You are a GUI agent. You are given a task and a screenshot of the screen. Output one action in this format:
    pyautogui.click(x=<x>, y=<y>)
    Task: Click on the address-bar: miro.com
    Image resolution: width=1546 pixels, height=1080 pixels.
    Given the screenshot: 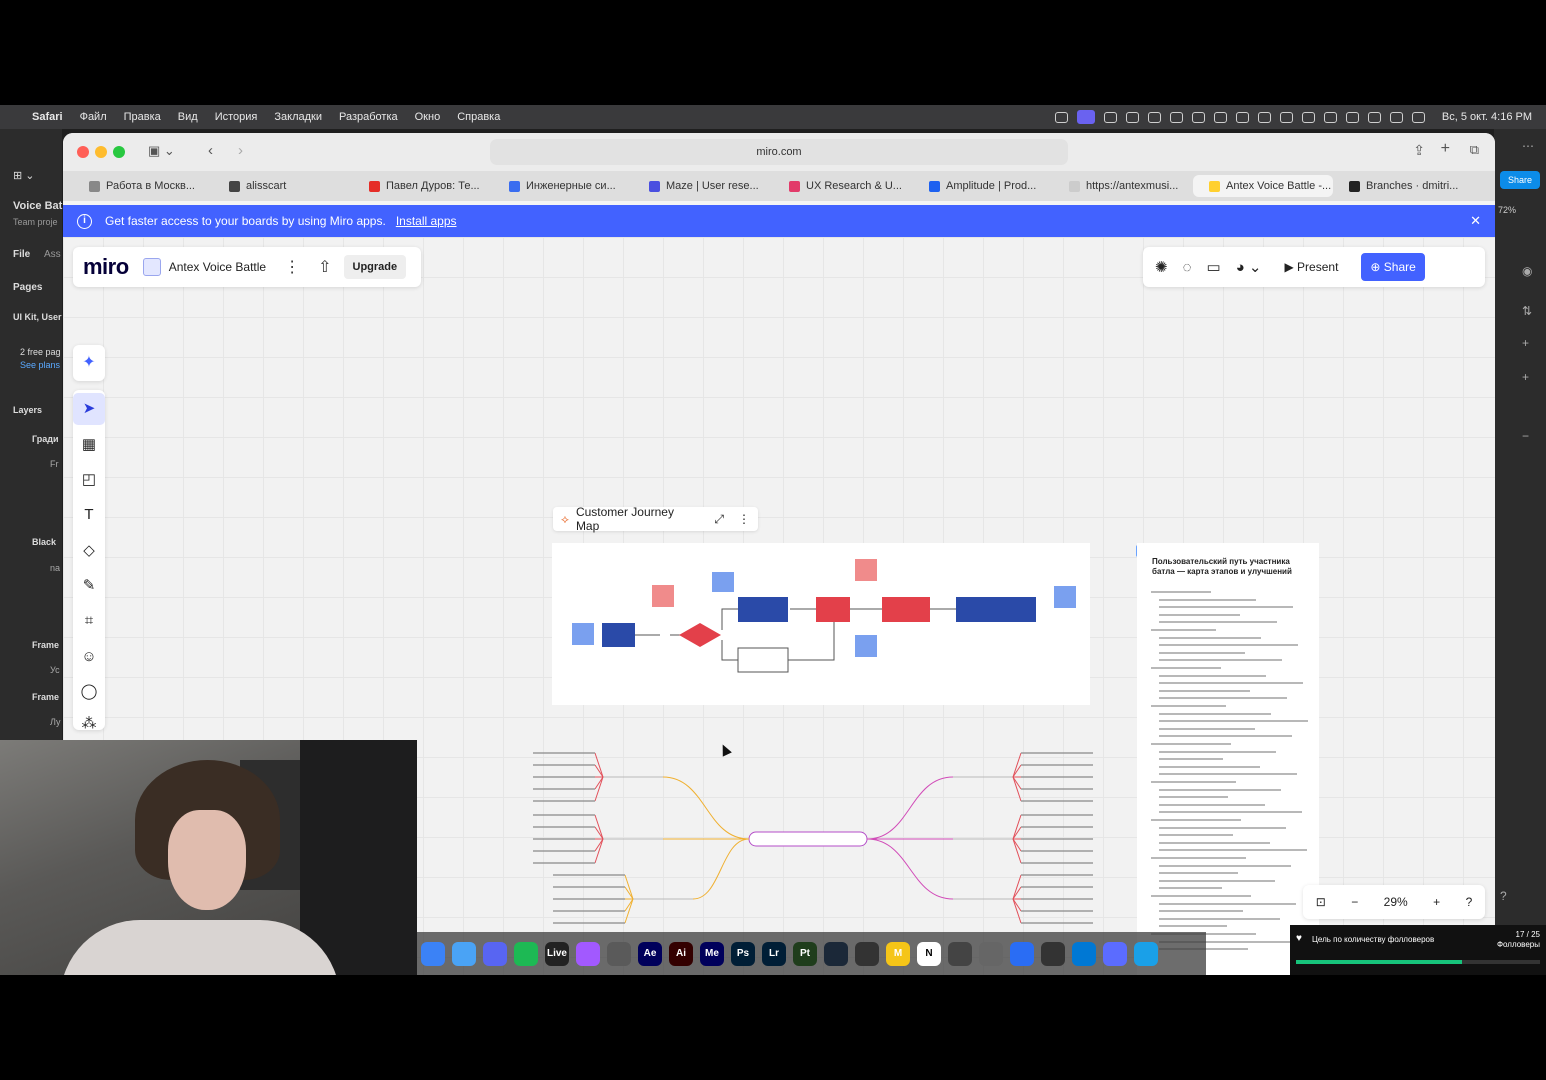 What is the action you would take?
    pyautogui.click(x=779, y=152)
    